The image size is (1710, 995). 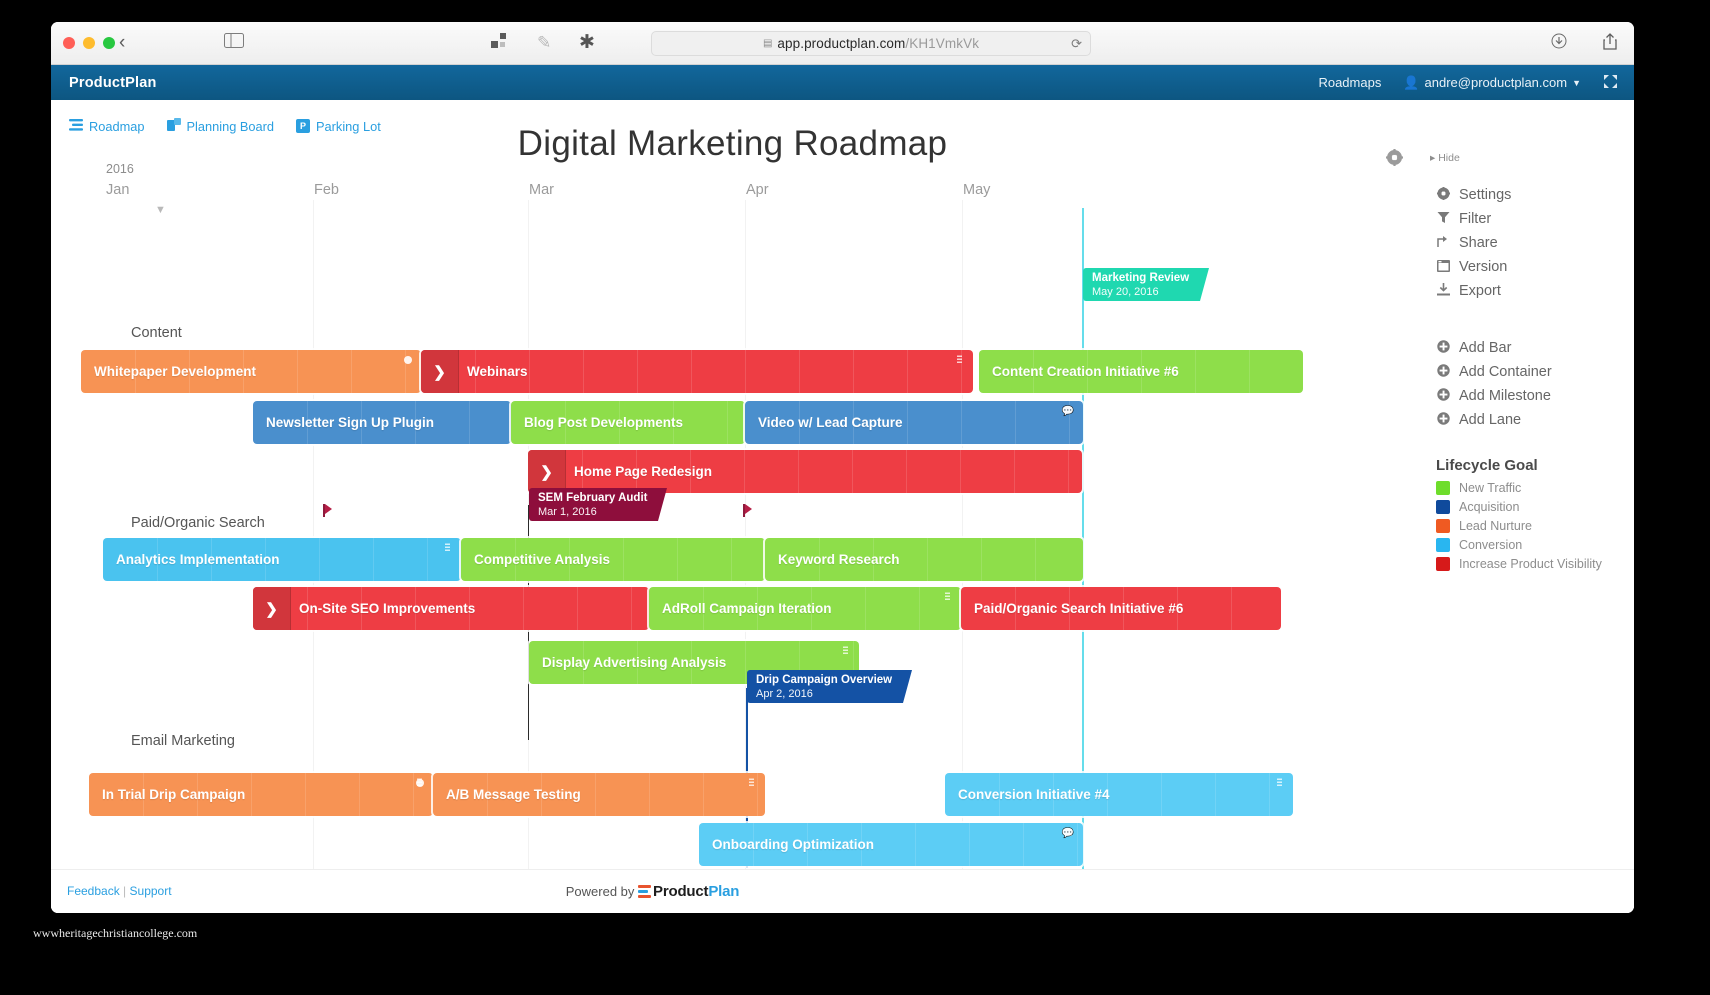 I want to click on gear-large-icon, so click(x=1394, y=160).